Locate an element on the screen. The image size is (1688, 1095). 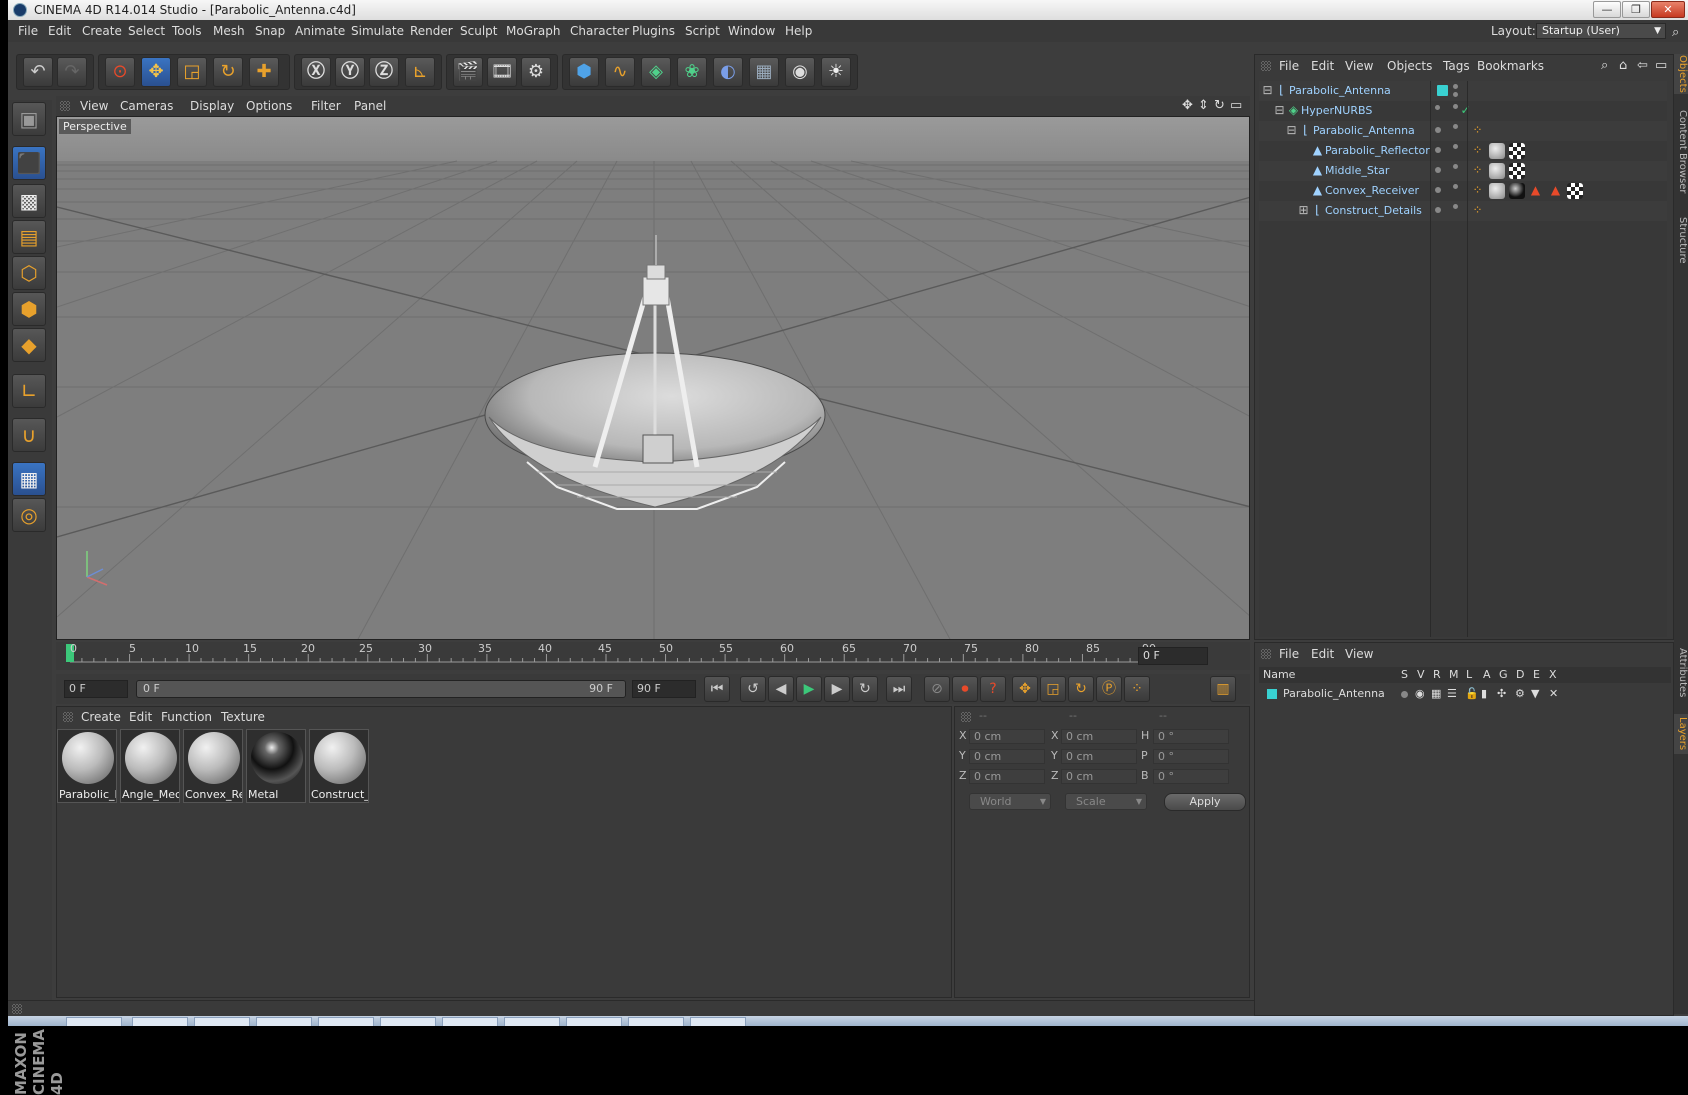
go-to-start-icon: ⏮ is located at coordinates (717, 689).